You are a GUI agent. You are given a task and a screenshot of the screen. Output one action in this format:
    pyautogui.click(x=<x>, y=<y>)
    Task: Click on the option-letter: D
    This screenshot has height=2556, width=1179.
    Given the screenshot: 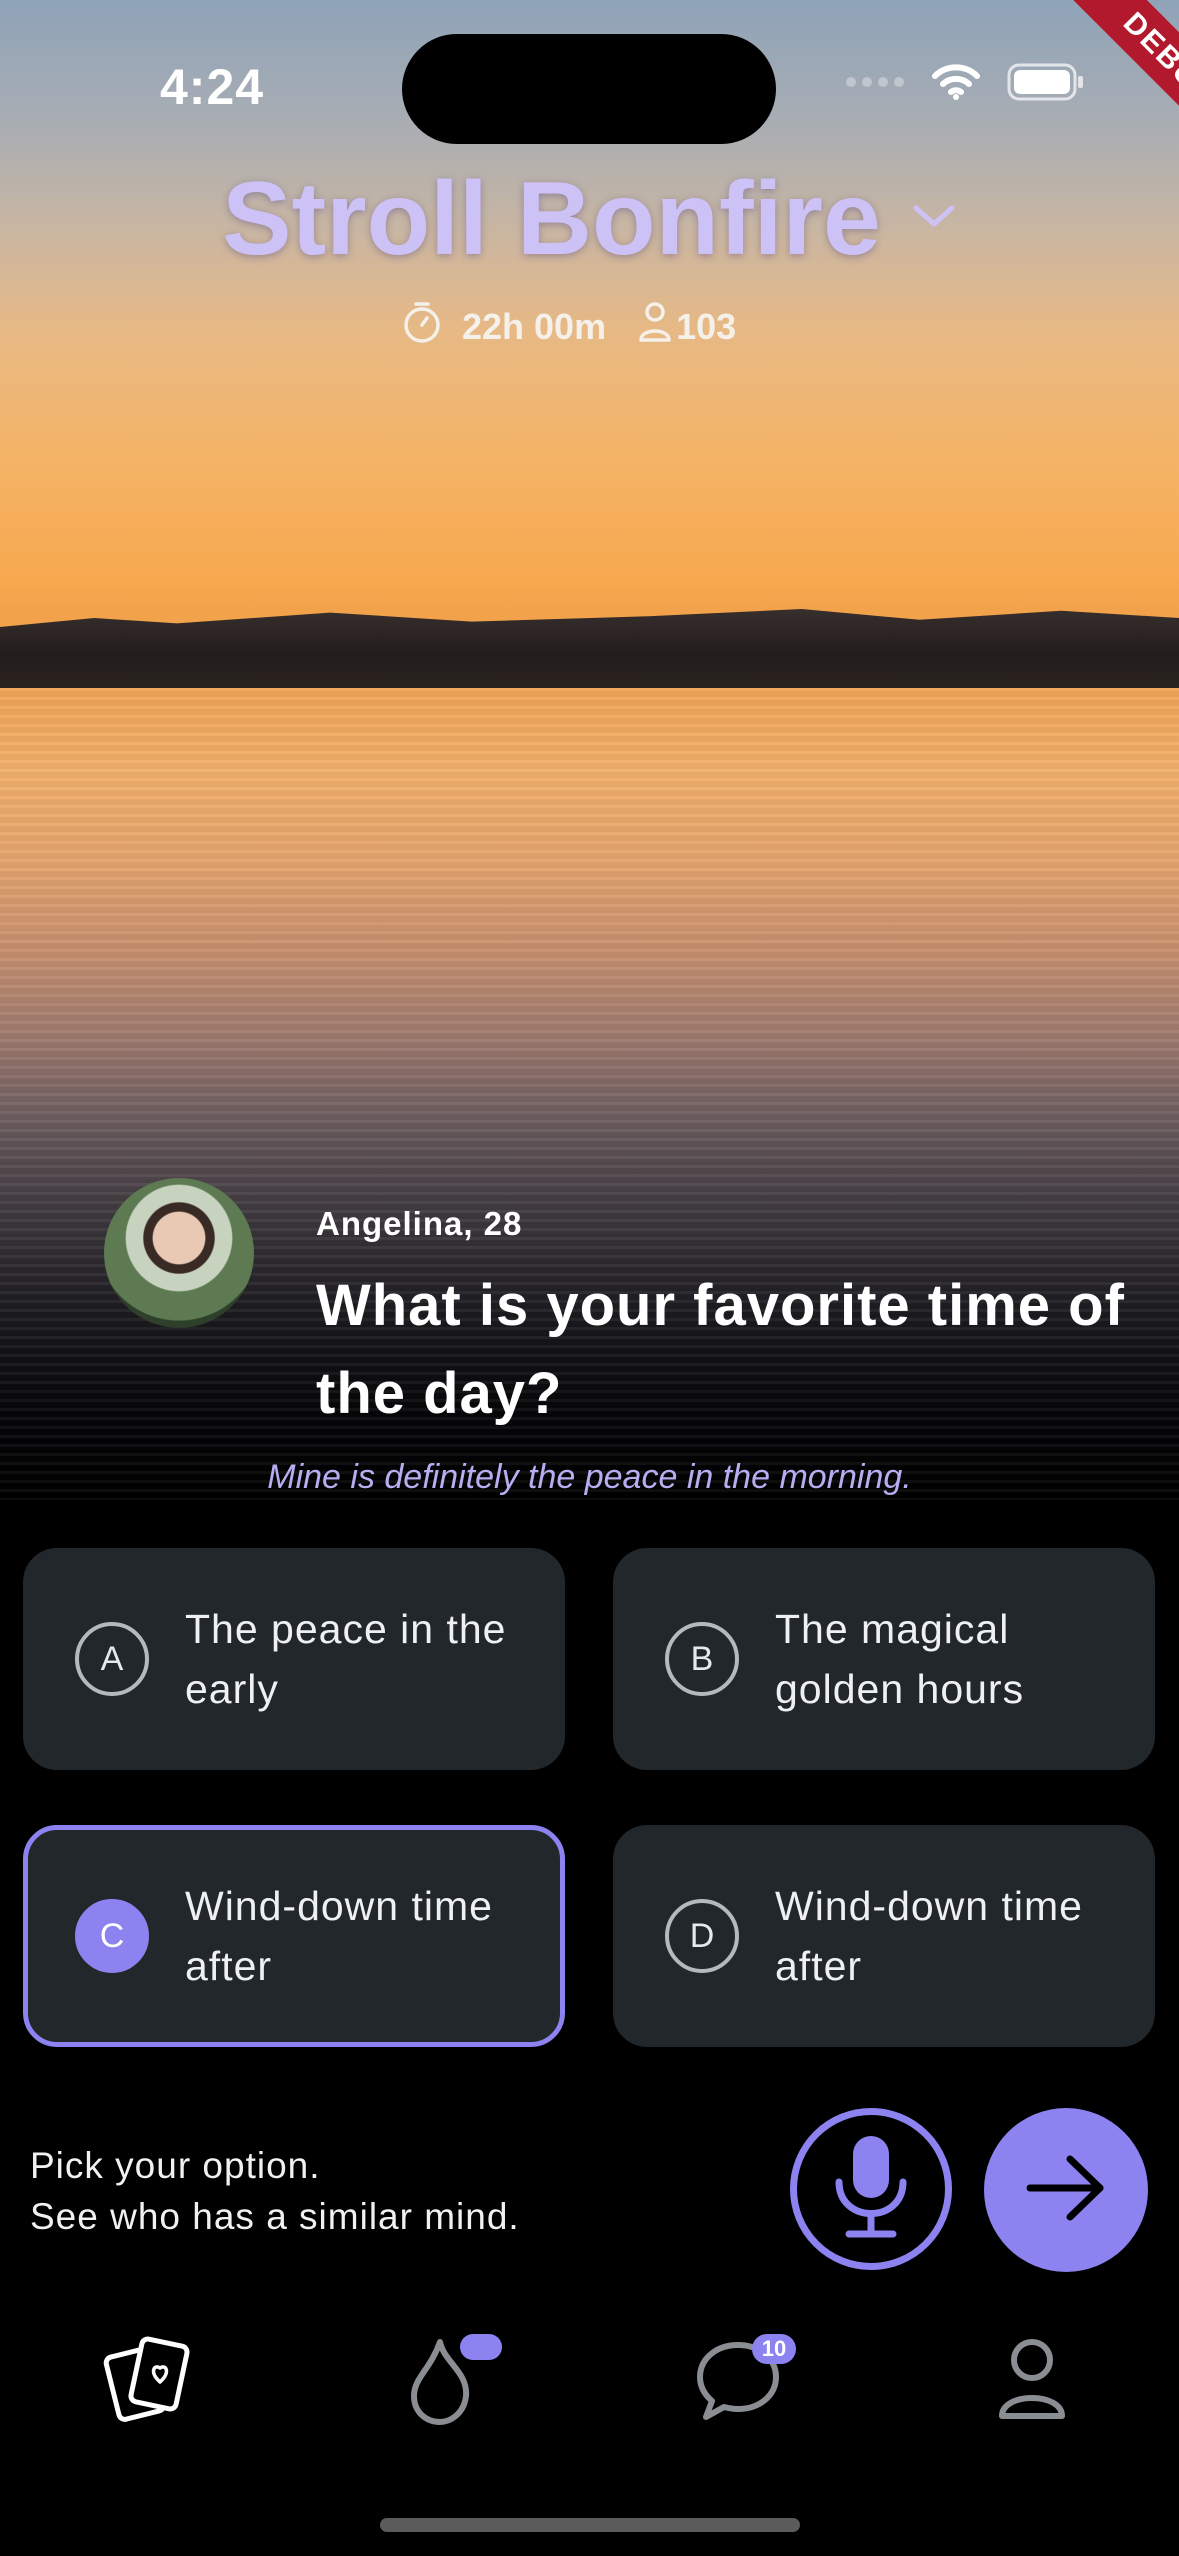 What is the action you would take?
    pyautogui.click(x=702, y=1936)
    